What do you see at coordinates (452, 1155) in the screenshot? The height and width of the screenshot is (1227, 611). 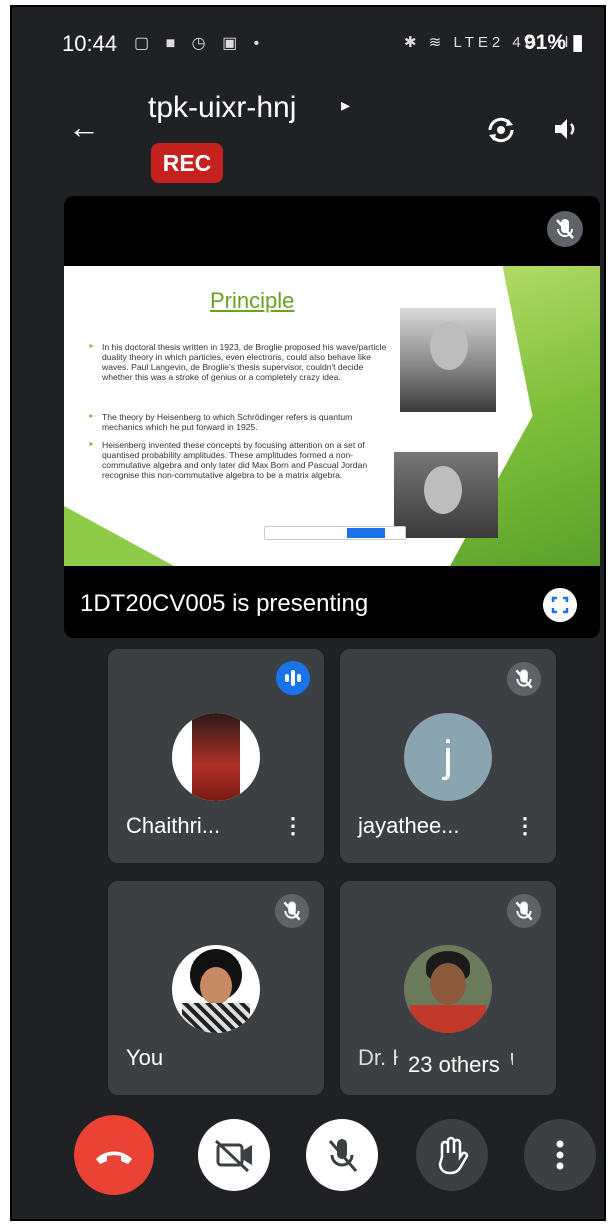 I see `raise-hand-button` at bounding box center [452, 1155].